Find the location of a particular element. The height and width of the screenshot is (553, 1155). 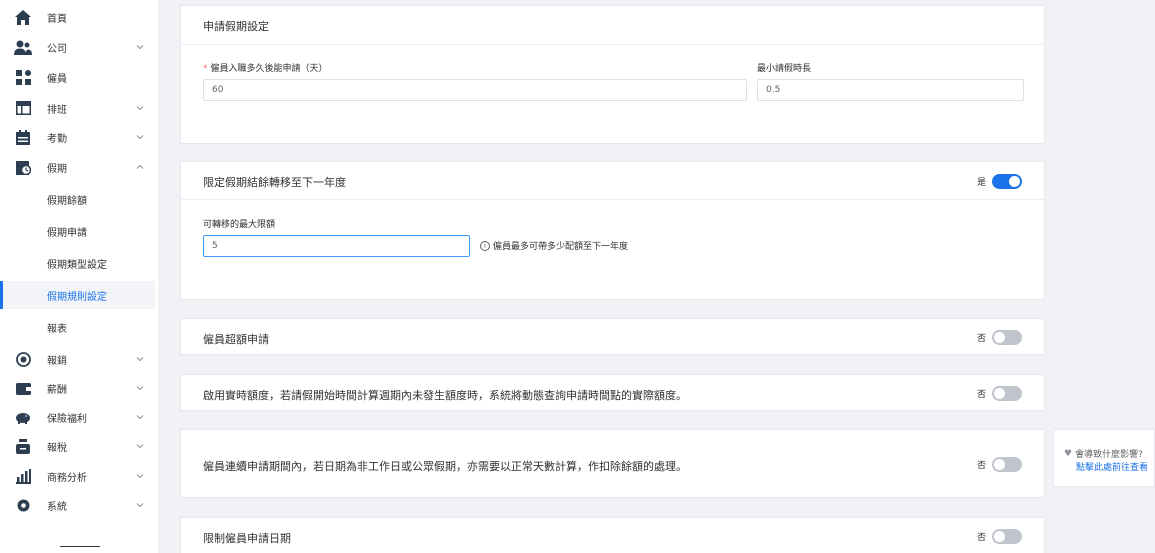

grid-icon is located at coordinates (23, 77).